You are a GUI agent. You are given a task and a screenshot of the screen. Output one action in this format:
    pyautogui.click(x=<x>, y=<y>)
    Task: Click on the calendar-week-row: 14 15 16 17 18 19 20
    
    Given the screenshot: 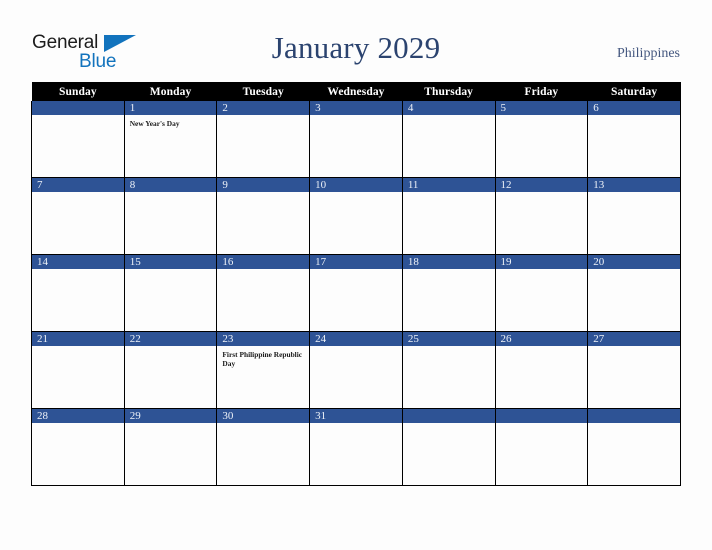 What is the action you would take?
    pyautogui.click(x=356, y=293)
    